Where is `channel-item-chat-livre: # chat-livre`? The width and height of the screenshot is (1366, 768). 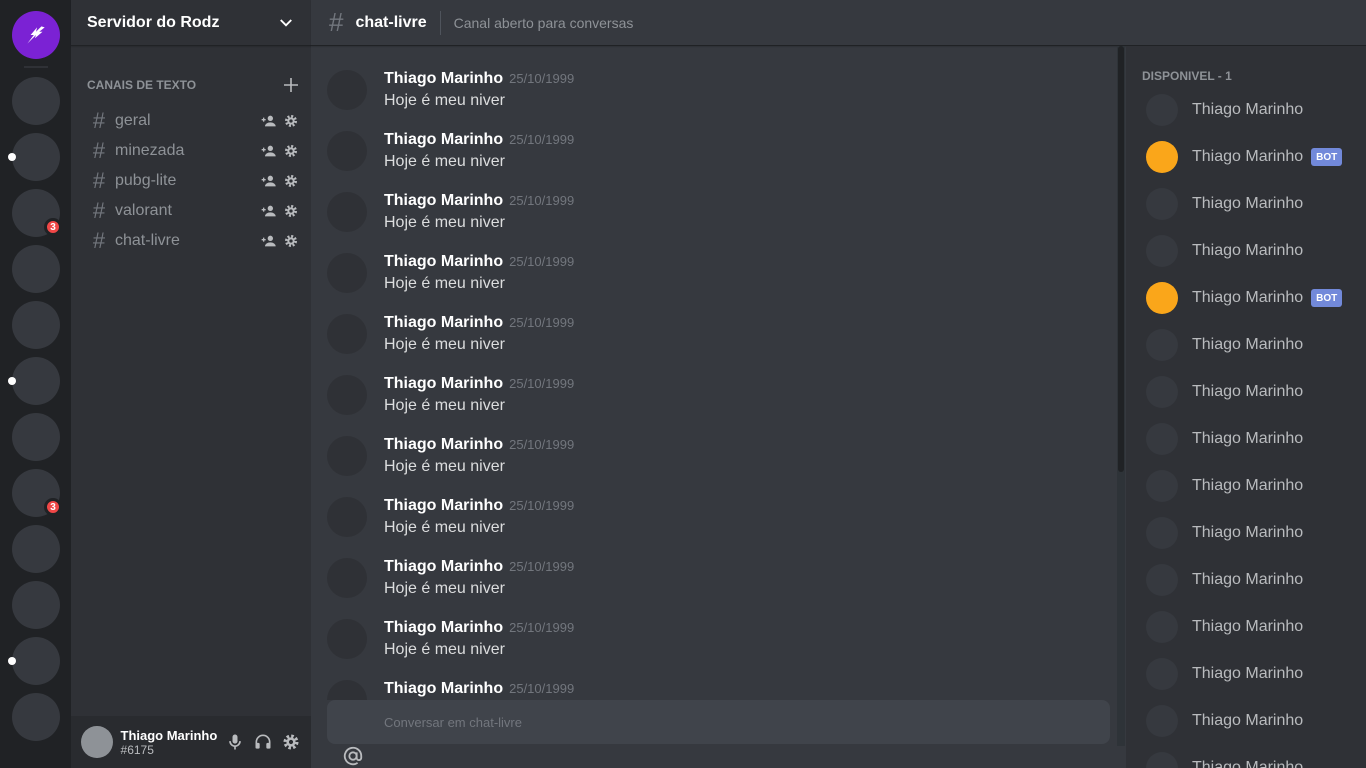
channel-item-chat-livre: # chat-livre is located at coordinates (195, 241).